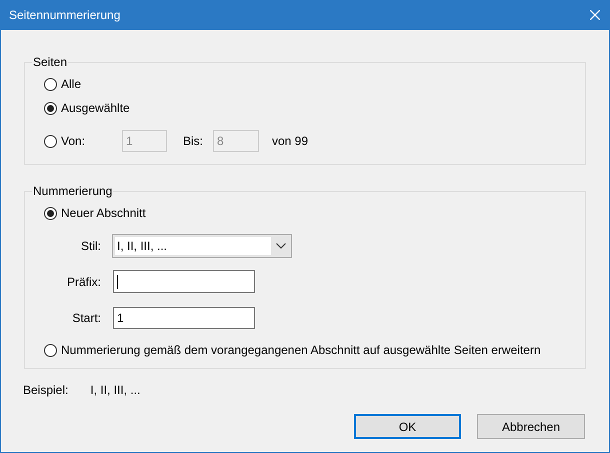 The width and height of the screenshot is (610, 453). What do you see at coordinates (184, 318) in the screenshot?
I see `text-field: 1` at bounding box center [184, 318].